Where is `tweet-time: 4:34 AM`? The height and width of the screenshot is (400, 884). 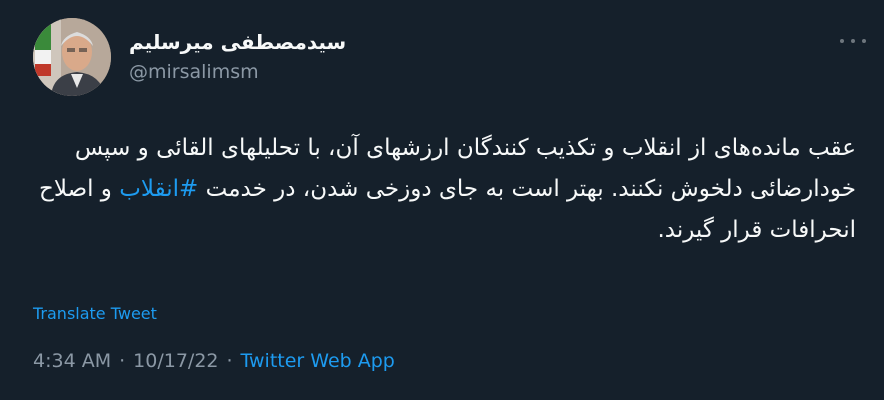 tweet-time: 4:34 AM is located at coordinates (72, 361).